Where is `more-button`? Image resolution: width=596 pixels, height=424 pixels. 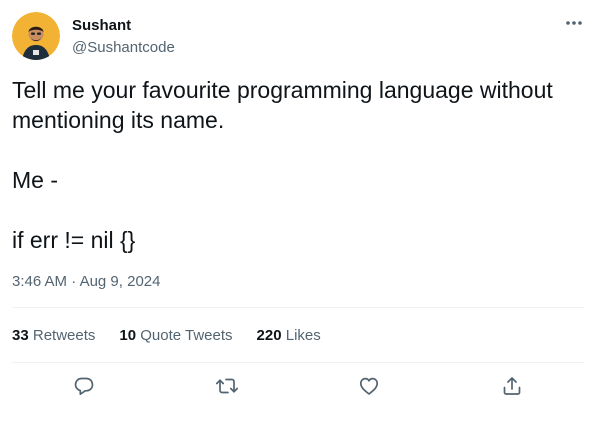
more-button is located at coordinates (574, 22).